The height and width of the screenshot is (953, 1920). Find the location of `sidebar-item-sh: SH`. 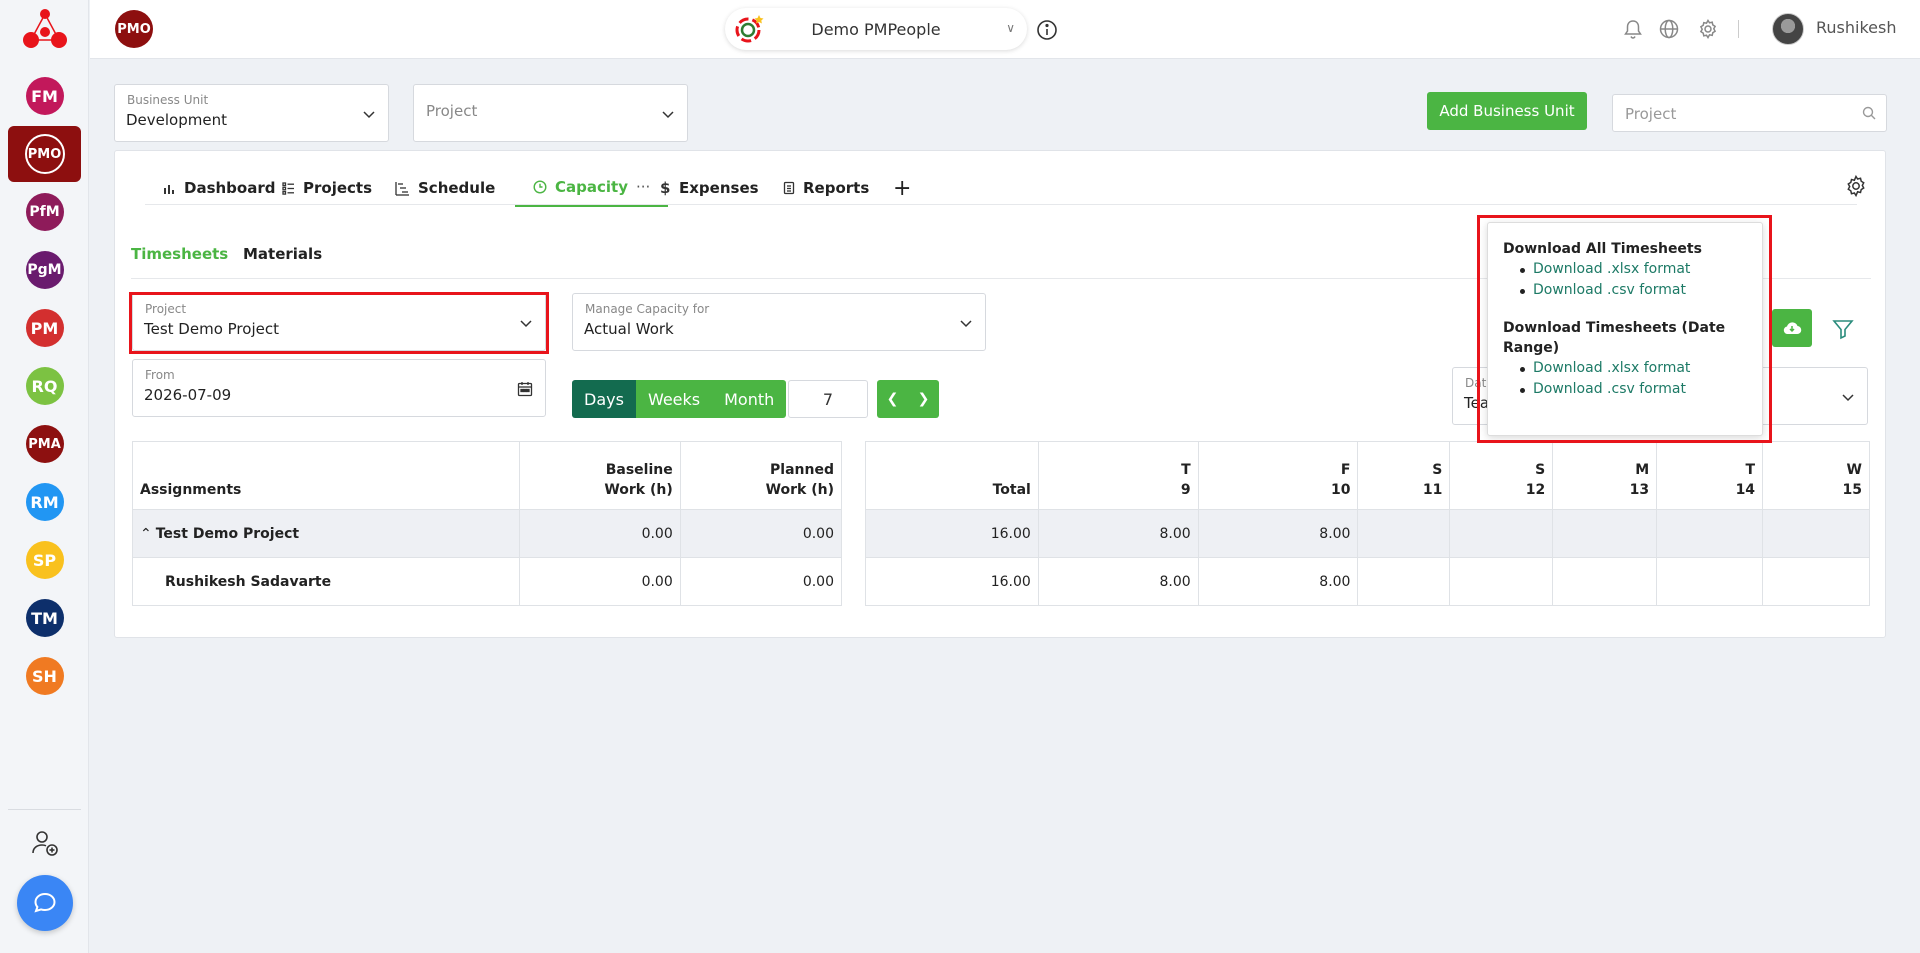

sidebar-item-sh: SH is located at coordinates (44, 676).